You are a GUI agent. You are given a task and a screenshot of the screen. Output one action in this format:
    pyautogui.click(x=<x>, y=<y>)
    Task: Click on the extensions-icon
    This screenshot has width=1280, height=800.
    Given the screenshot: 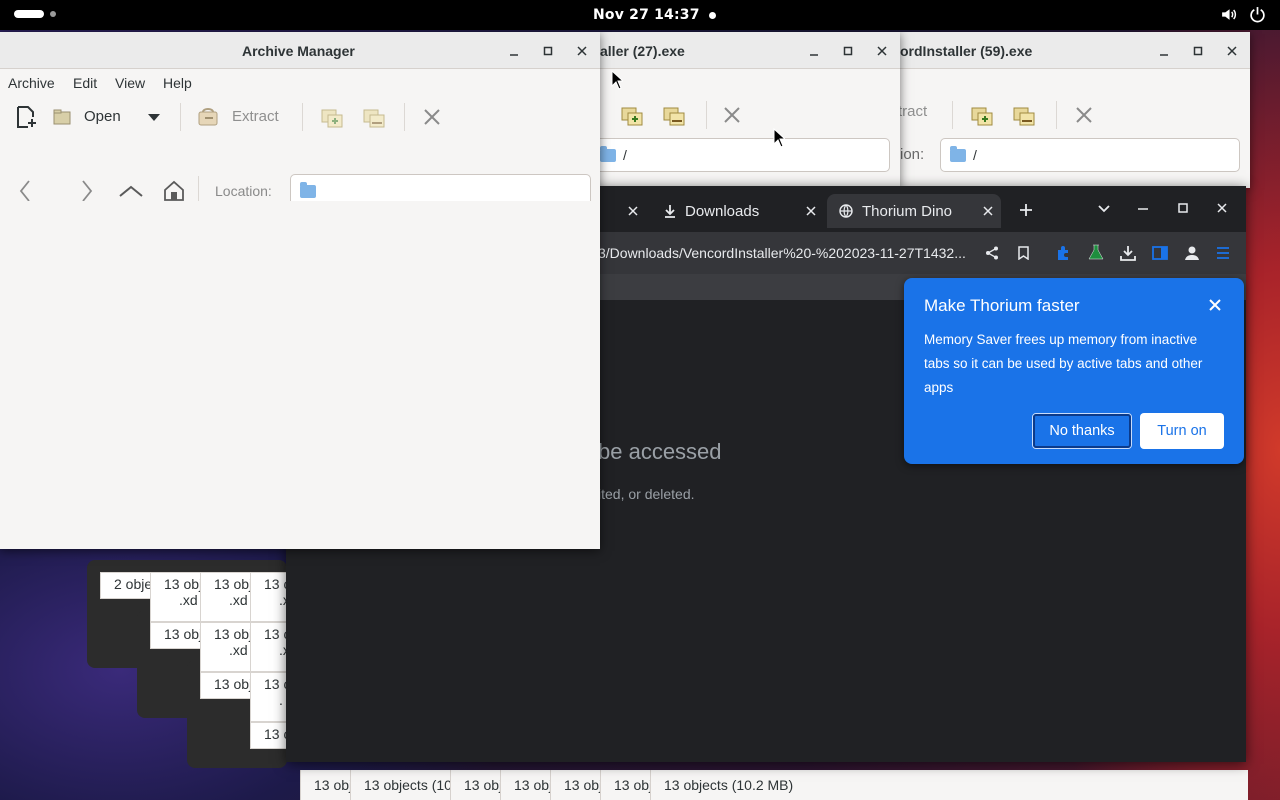 What is the action you would take?
    pyautogui.click(x=1064, y=253)
    